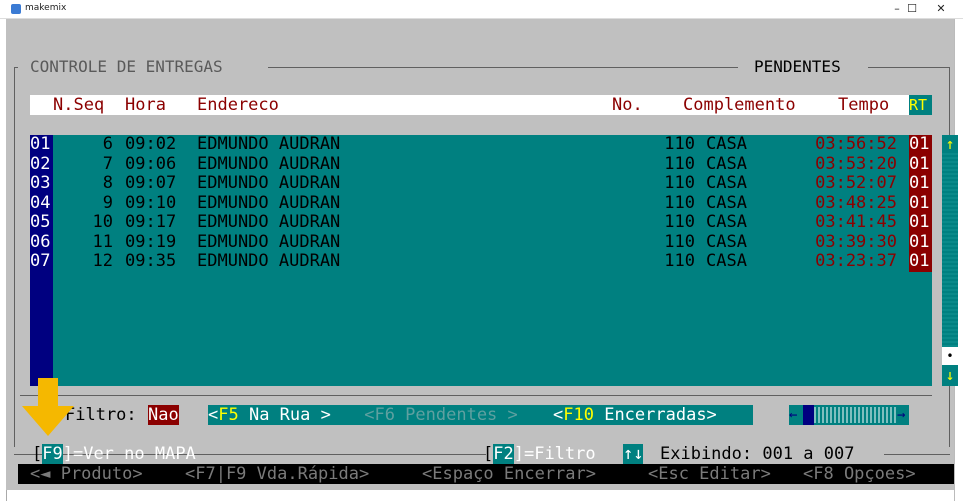 The image size is (963, 501). I want to click on header-rt: RT, so click(920, 105).